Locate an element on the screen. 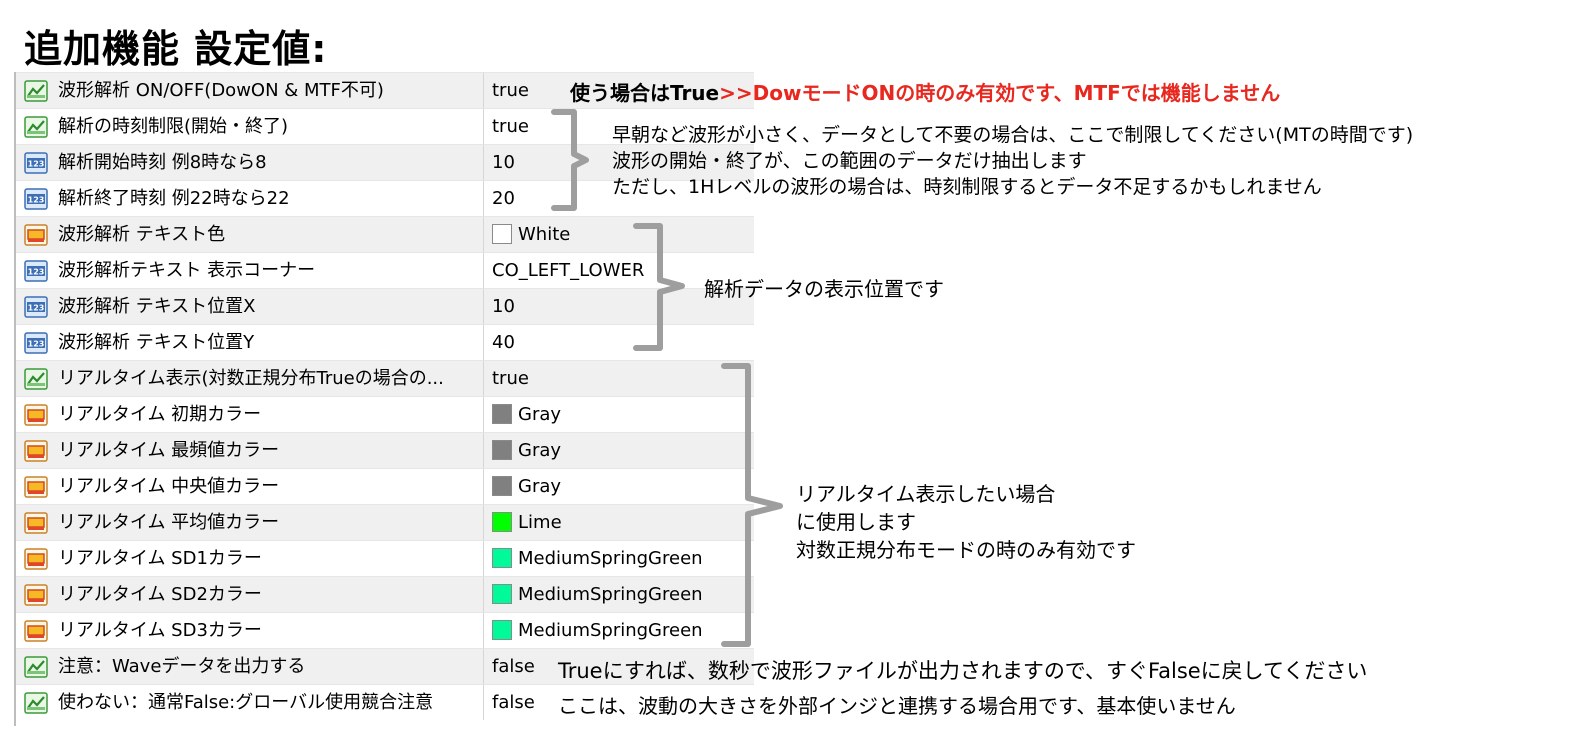 Image resolution: width=1582 pixels, height=740 pixels. setting-name-cell: リアルタイム 中央値カラー is located at coordinates (250, 486).